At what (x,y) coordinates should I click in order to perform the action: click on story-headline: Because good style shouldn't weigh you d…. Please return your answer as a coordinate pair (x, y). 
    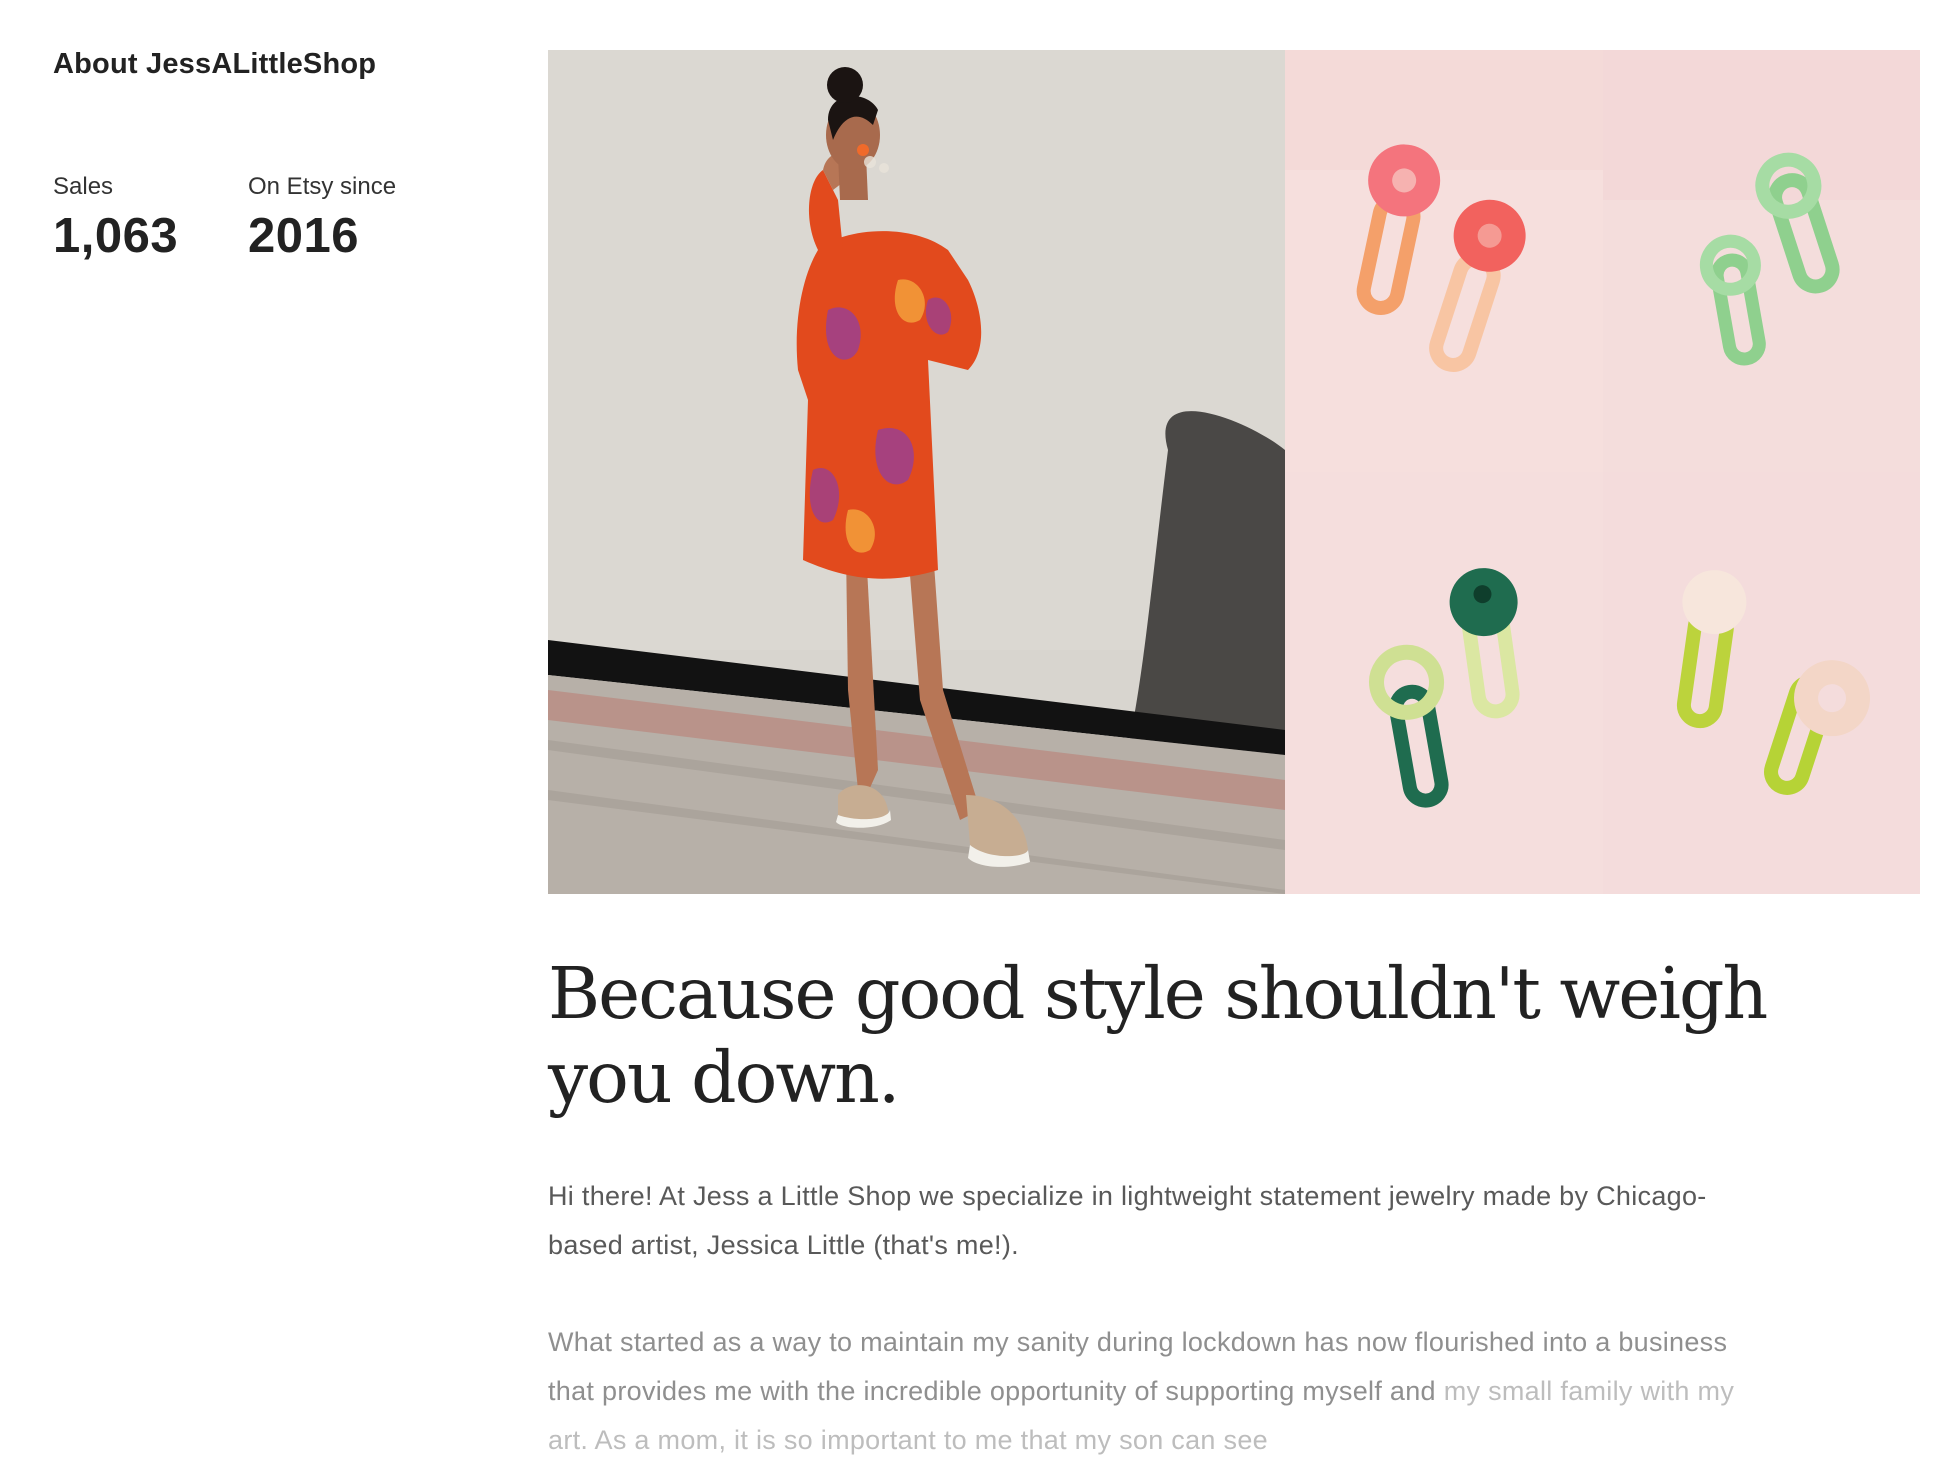
    Looking at the image, I should click on (1158, 1035).